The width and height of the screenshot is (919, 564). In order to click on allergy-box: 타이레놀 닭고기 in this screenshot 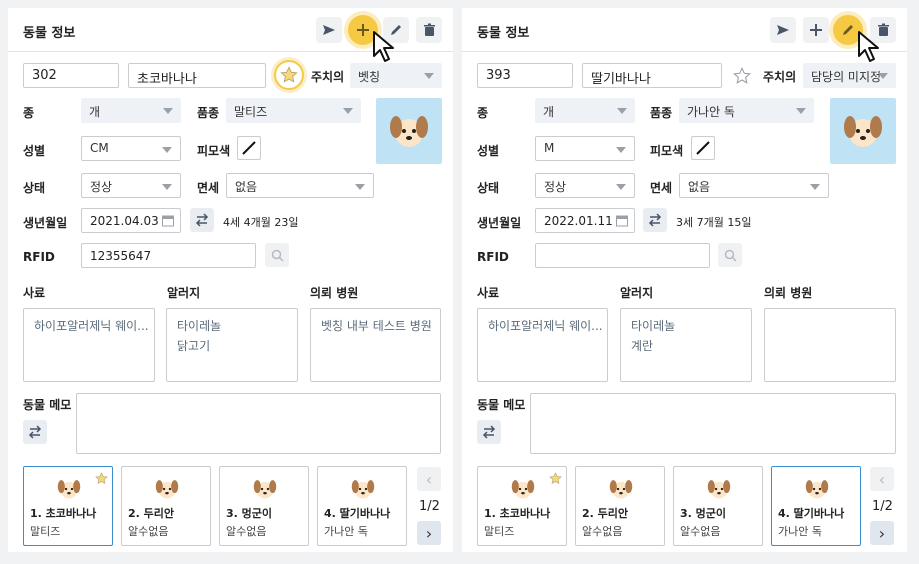, I will do `click(232, 345)`.